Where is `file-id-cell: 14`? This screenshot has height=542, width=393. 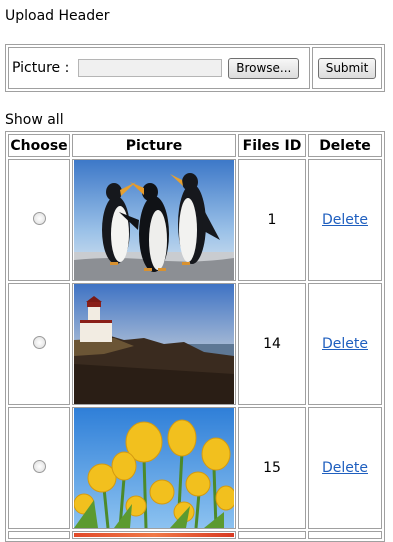
file-id-cell: 14 is located at coordinates (272, 344).